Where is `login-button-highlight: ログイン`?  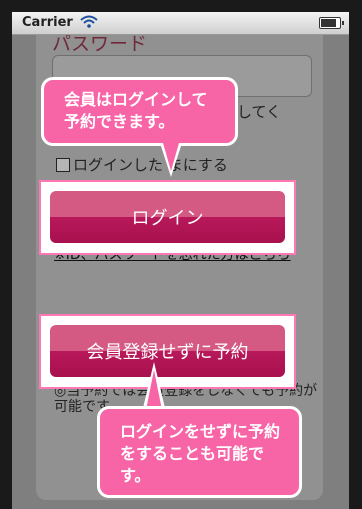 login-button-highlight: ログイン is located at coordinates (167, 217).